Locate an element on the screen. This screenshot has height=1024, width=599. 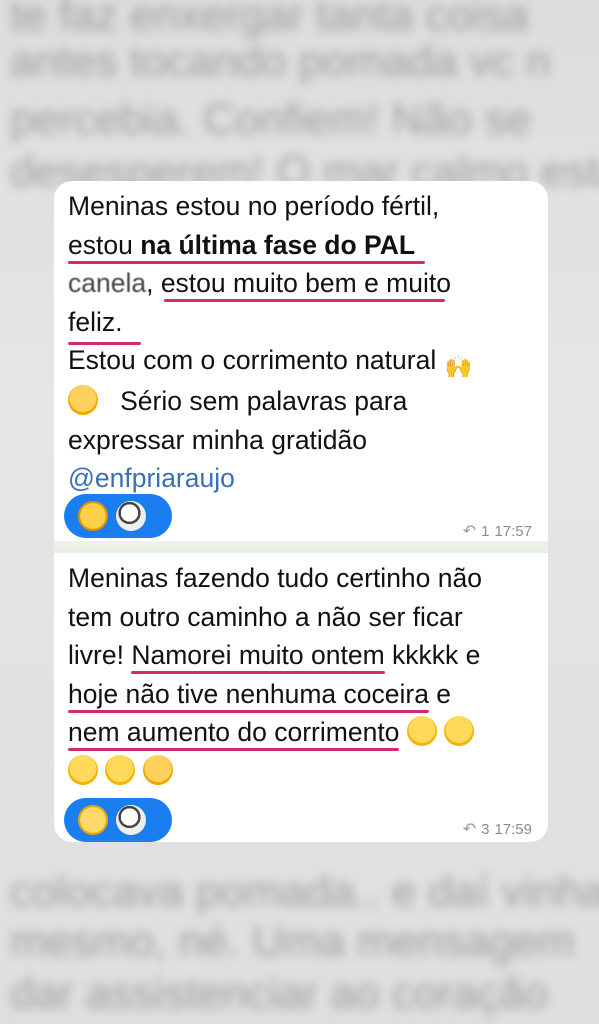
cropped-word: canela is located at coordinates (107, 283).